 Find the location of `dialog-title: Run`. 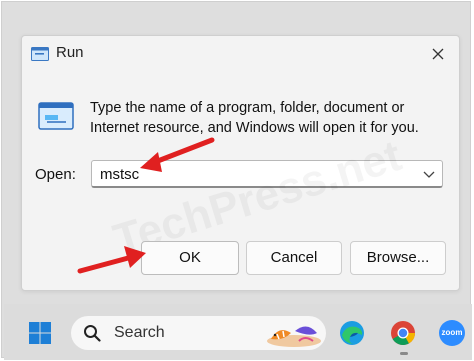

dialog-title: Run is located at coordinates (70, 52).